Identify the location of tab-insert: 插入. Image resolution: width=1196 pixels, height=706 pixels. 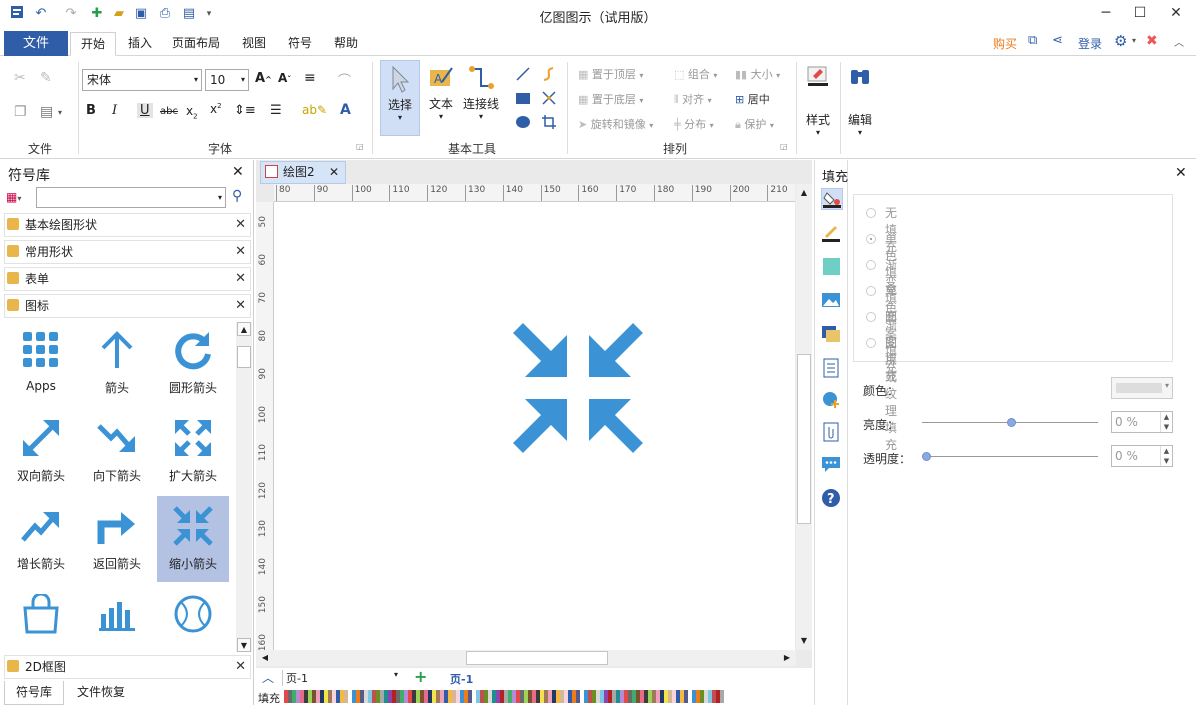
(140, 44).